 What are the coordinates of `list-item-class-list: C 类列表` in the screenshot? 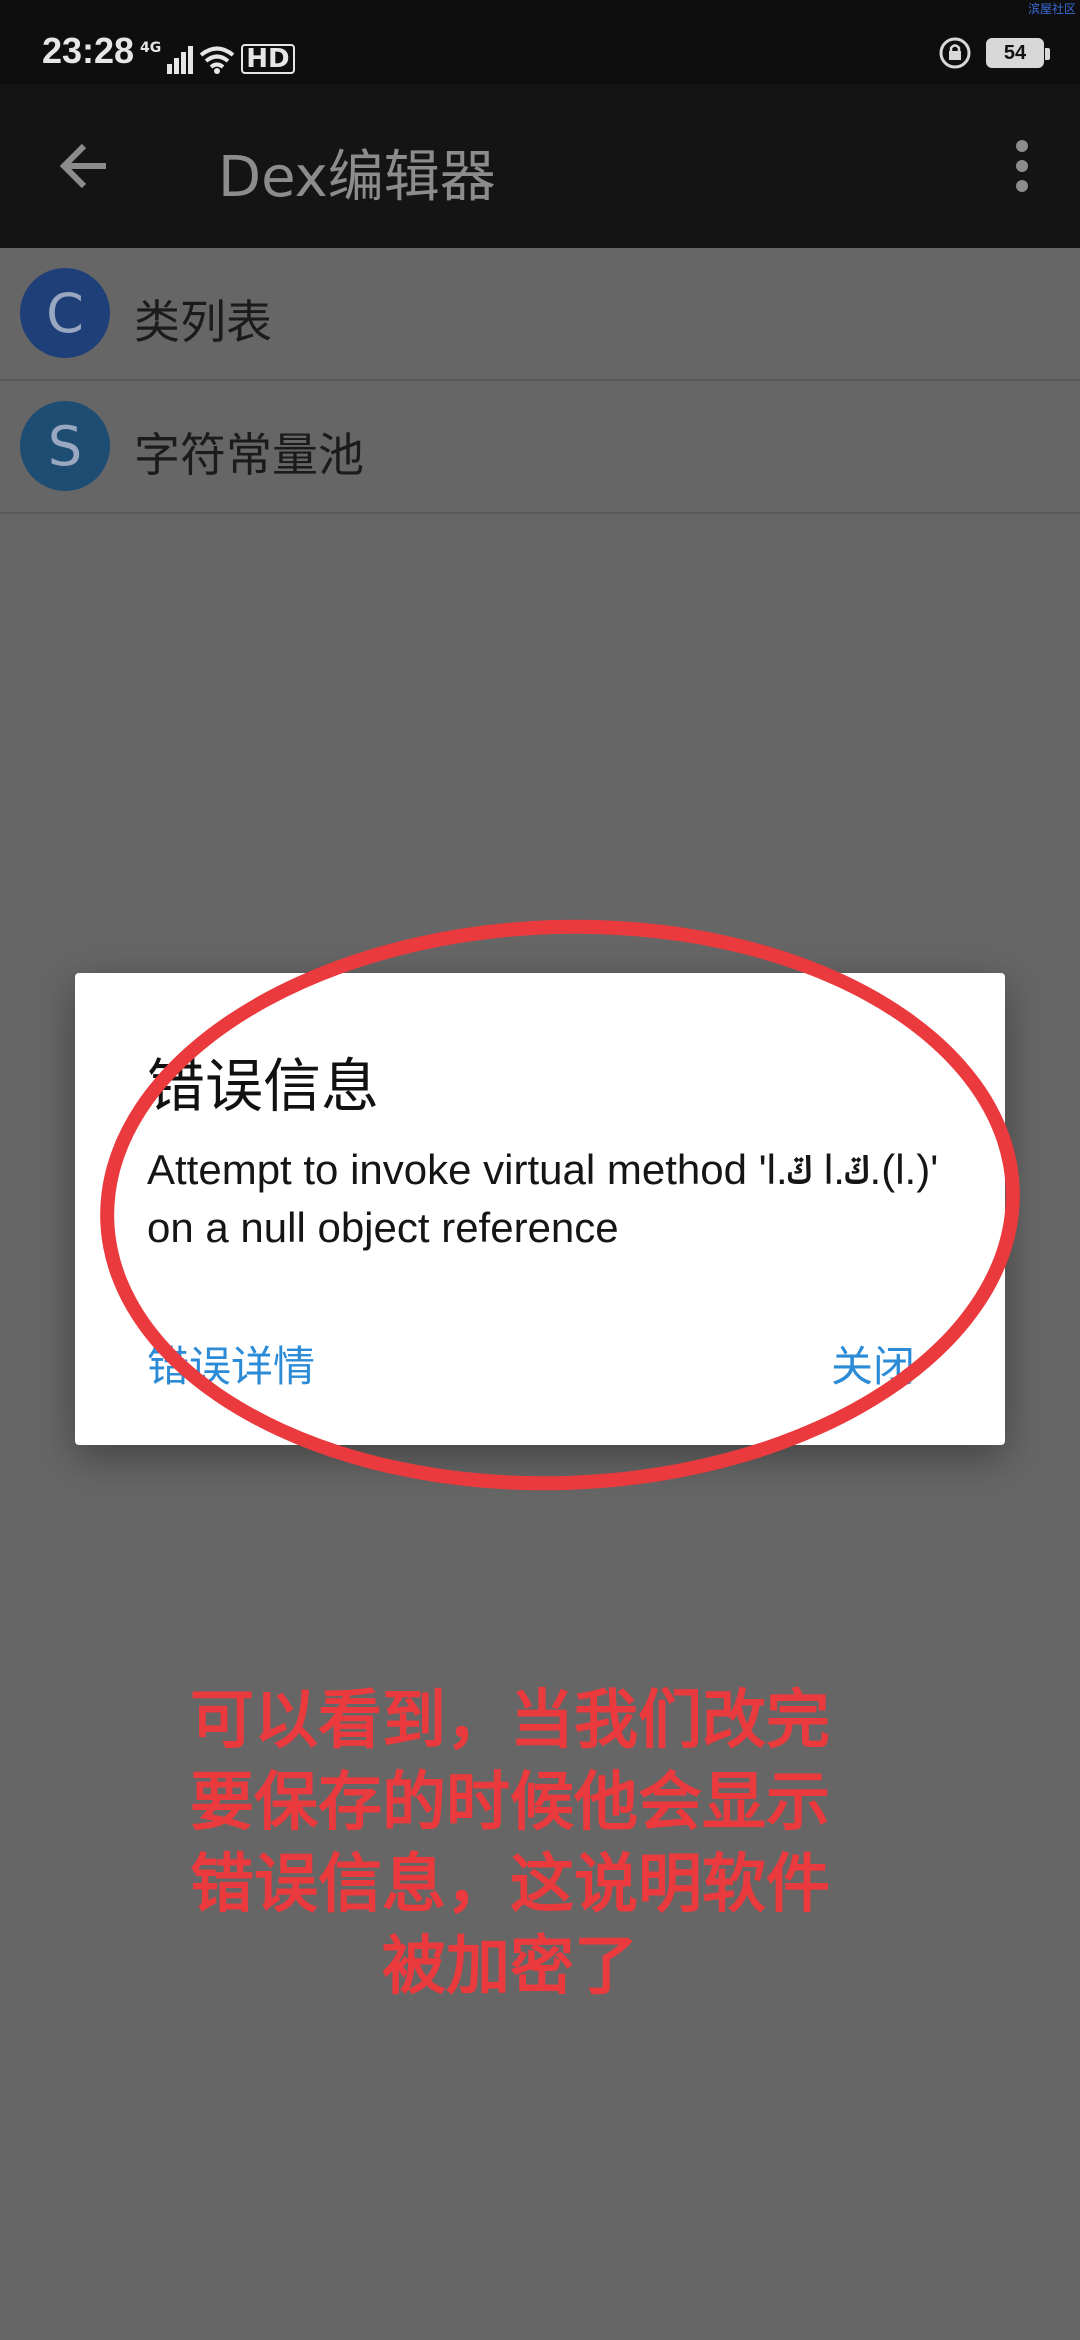 It's located at (540, 314).